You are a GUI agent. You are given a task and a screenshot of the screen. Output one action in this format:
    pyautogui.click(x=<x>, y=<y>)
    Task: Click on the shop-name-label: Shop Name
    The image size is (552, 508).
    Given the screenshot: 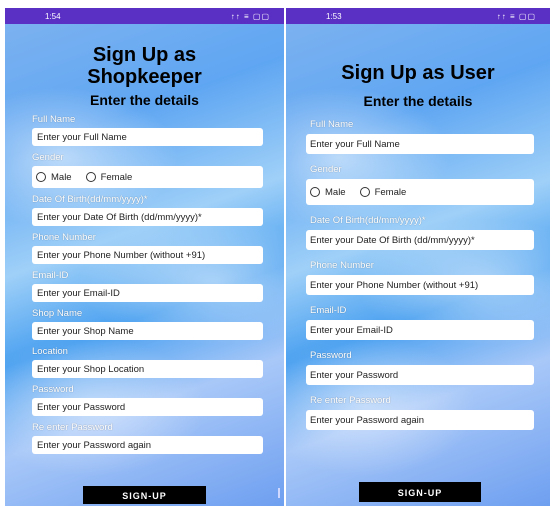 What is the action you would take?
    pyautogui.click(x=57, y=313)
    